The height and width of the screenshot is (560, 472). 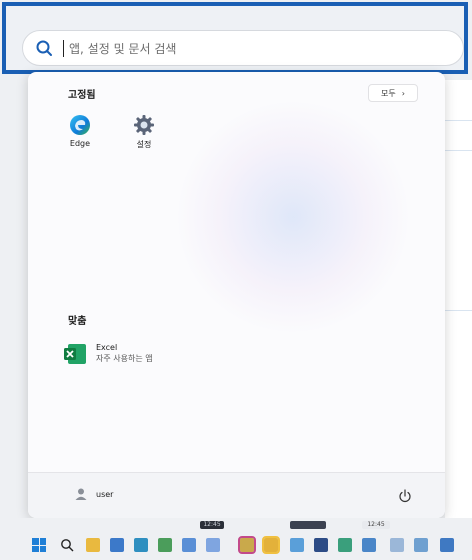 I want to click on start-footer: user, so click(x=236, y=495).